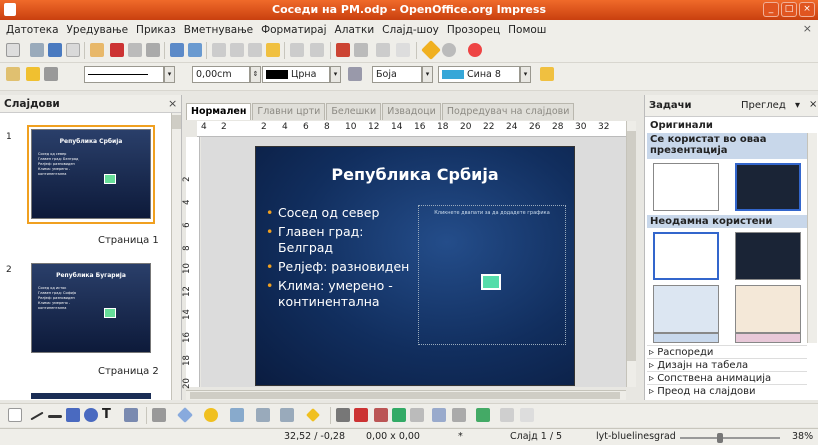 The height and width of the screenshot is (445, 818). What do you see at coordinates (397, 74) in the screenshot?
I see `area-style-select: Боја` at bounding box center [397, 74].